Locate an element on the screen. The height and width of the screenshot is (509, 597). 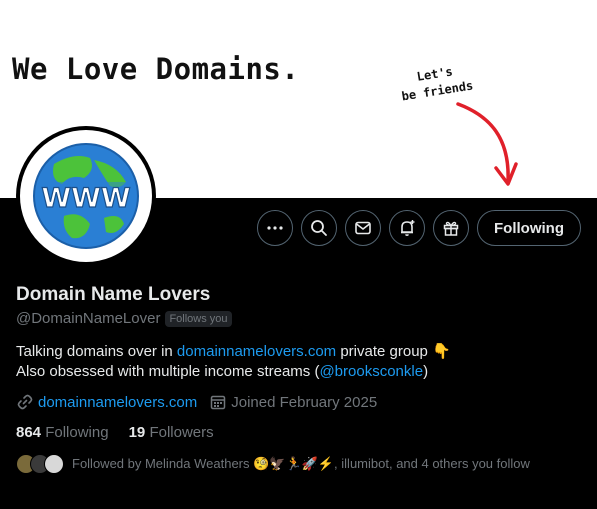
followers-count-link: 19 Followers is located at coordinates (171, 432).